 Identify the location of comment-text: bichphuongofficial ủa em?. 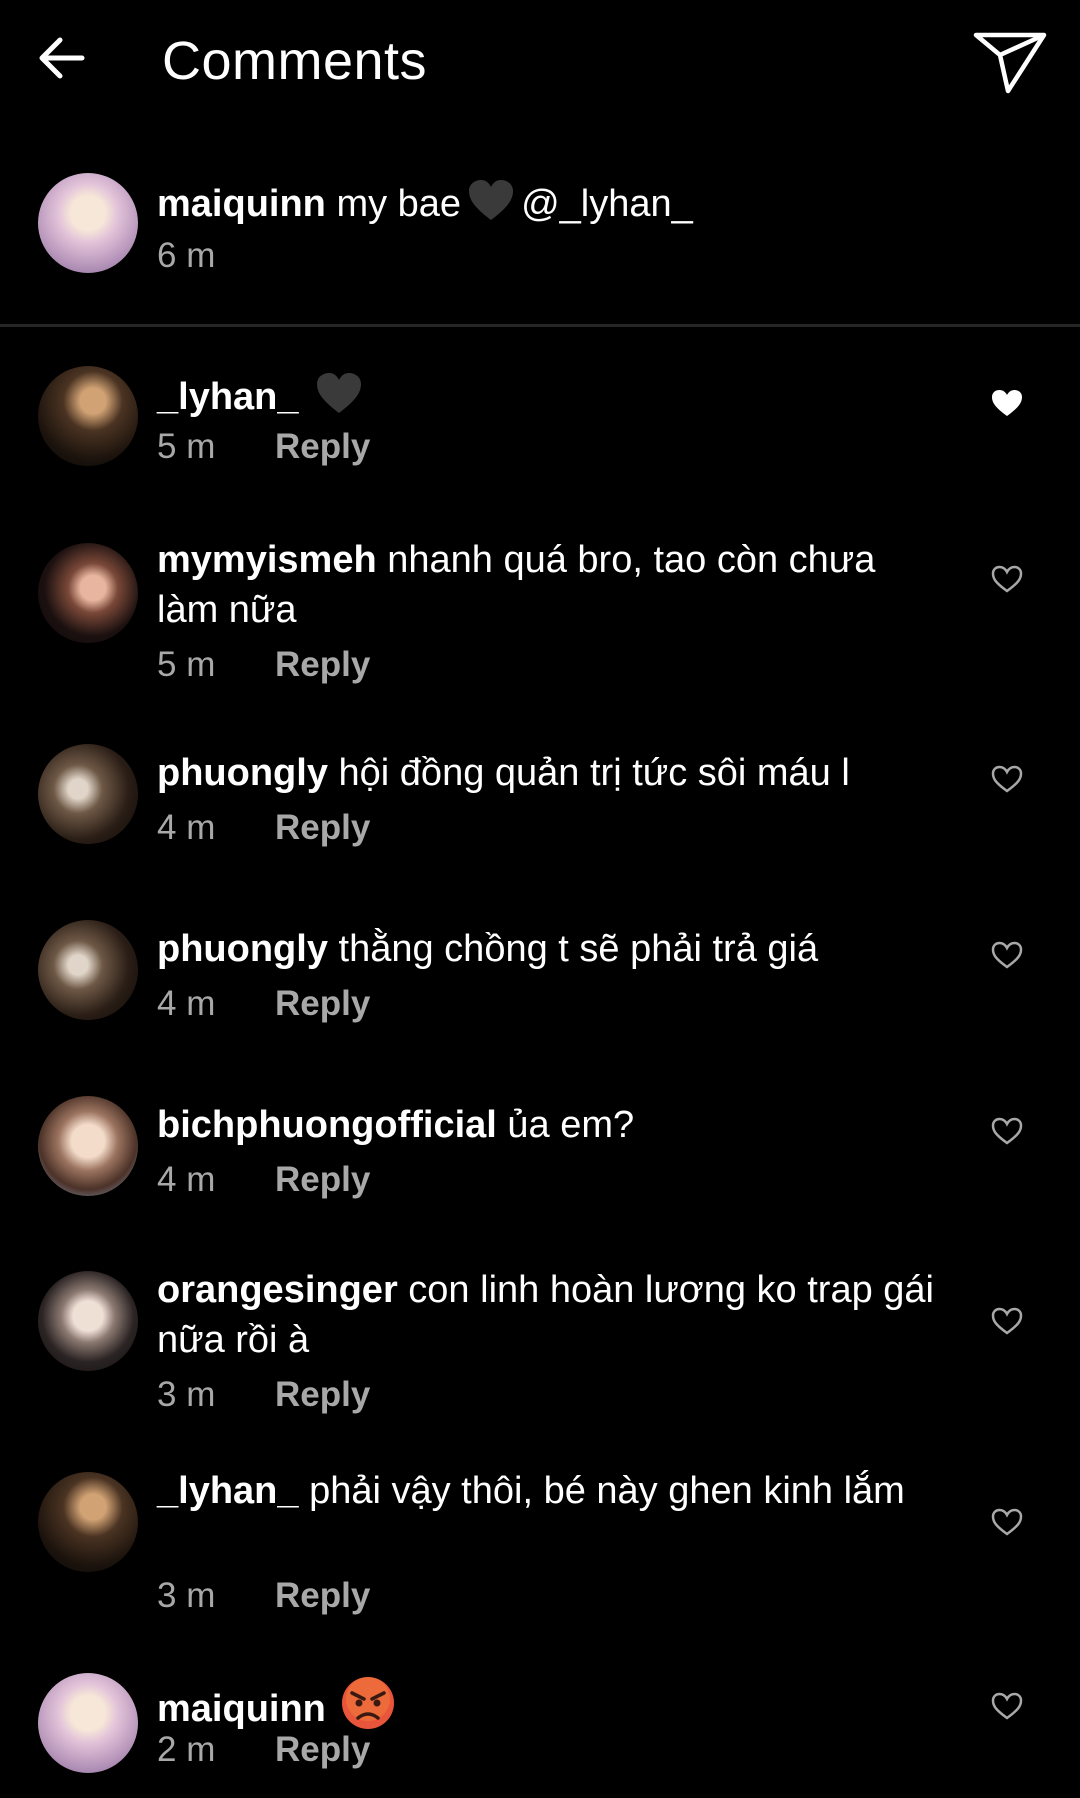
(547, 1125).